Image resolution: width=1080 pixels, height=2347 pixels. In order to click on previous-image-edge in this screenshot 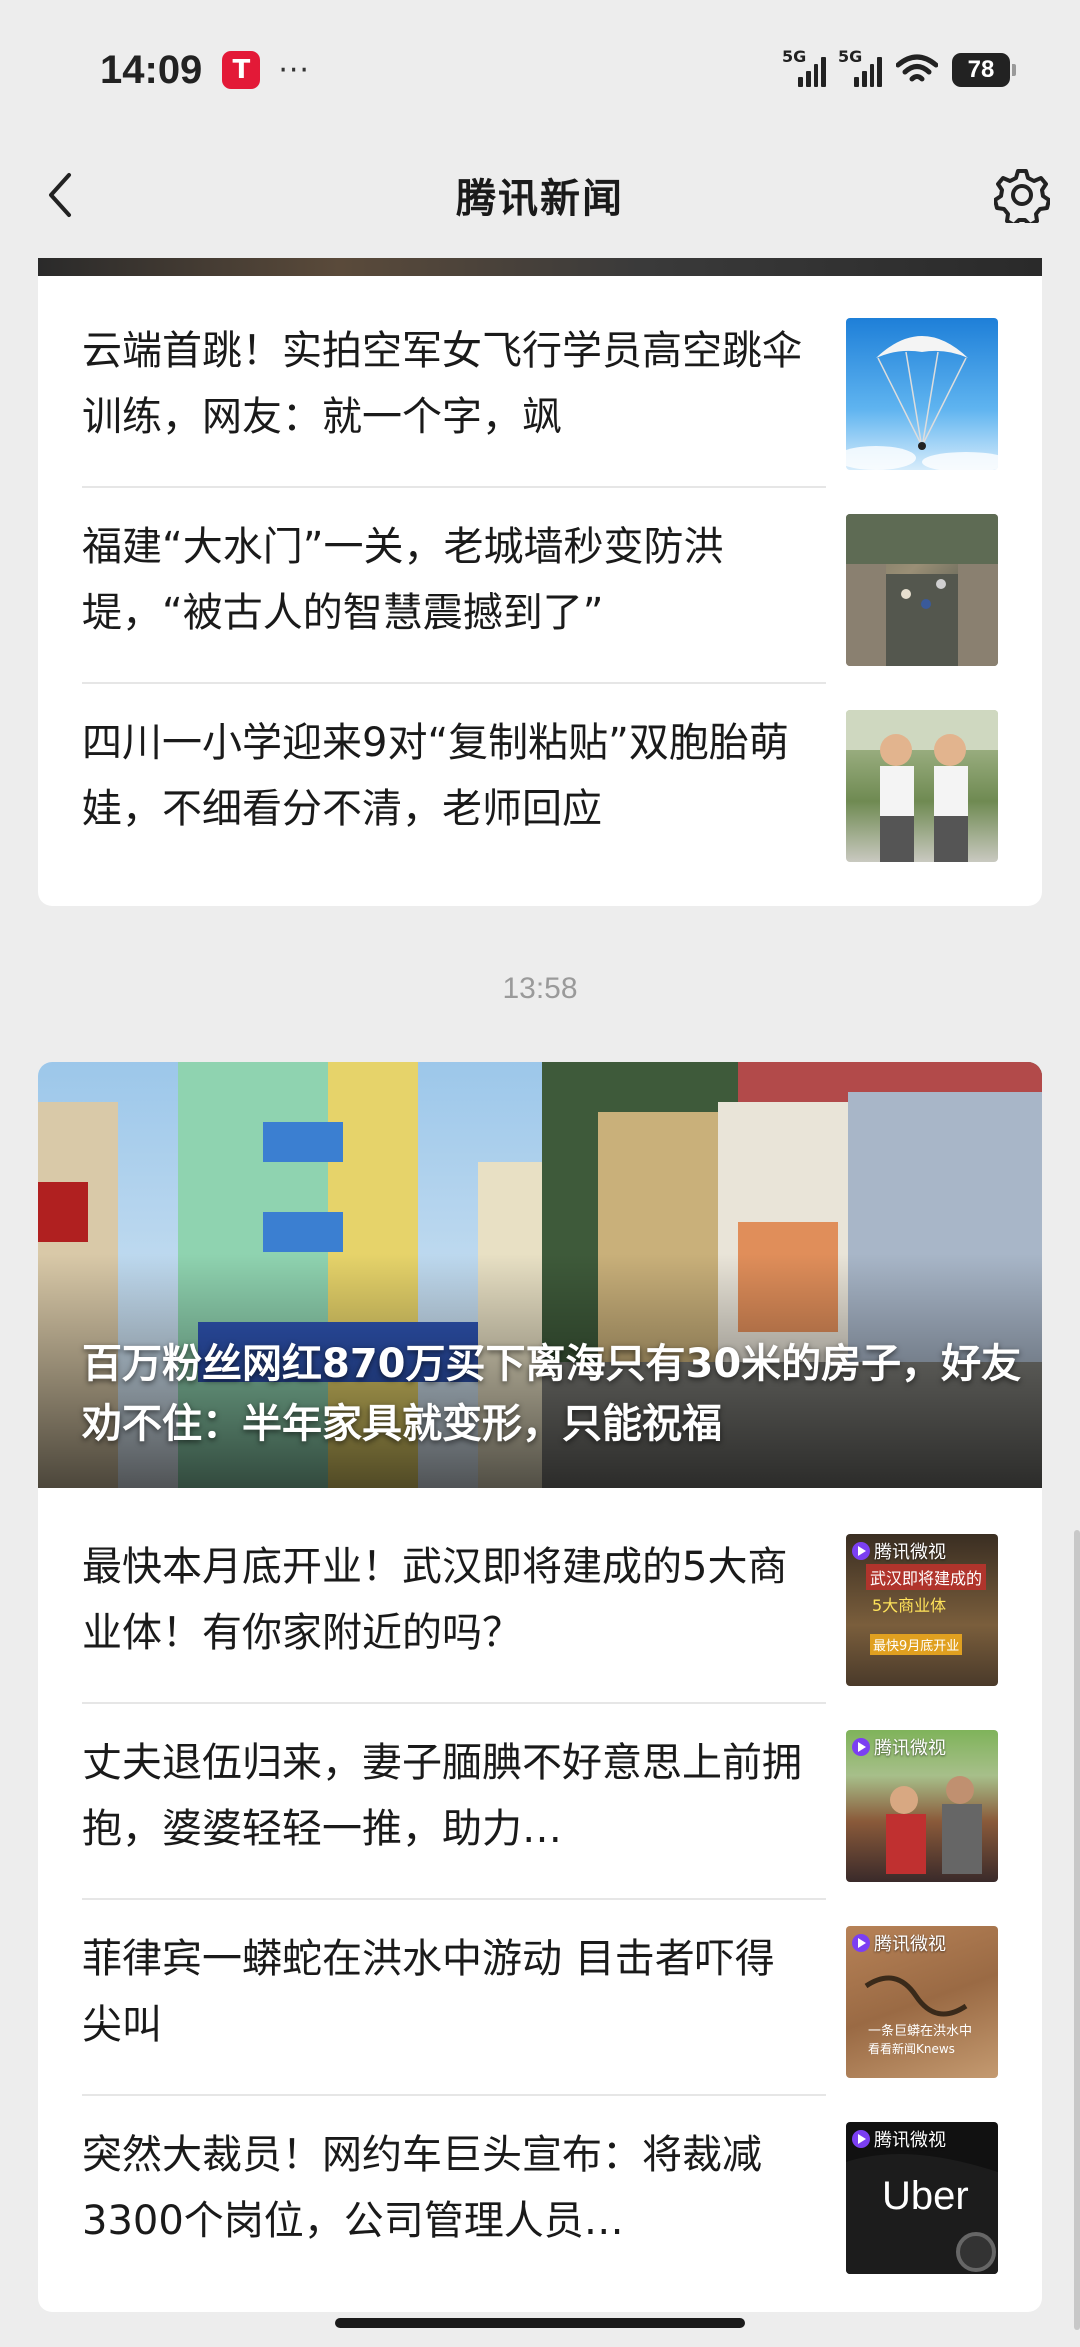, I will do `click(540, 267)`.